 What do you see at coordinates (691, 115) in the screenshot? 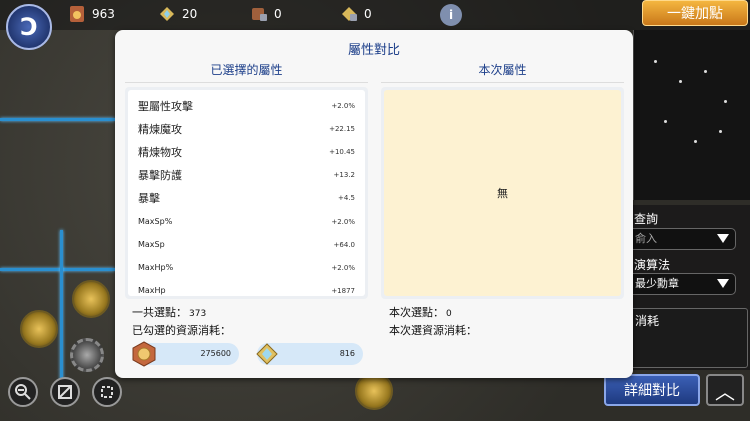
I see `minimap` at bounding box center [691, 115].